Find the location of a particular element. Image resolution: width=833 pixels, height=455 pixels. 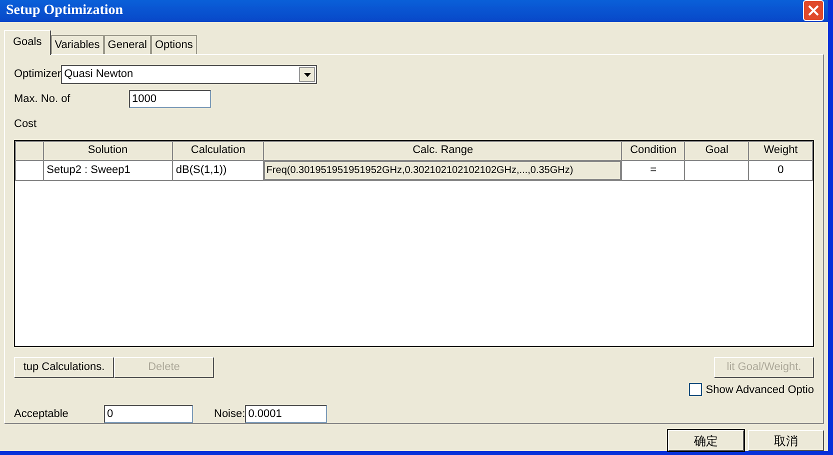

tab: General is located at coordinates (127, 44).